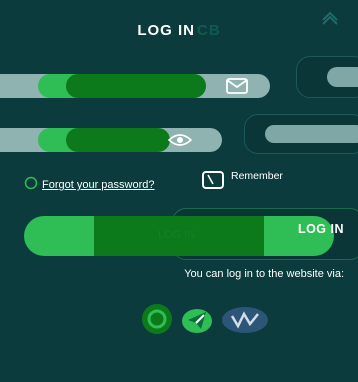  I want to click on login-button: LOG IN, so click(179, 236).